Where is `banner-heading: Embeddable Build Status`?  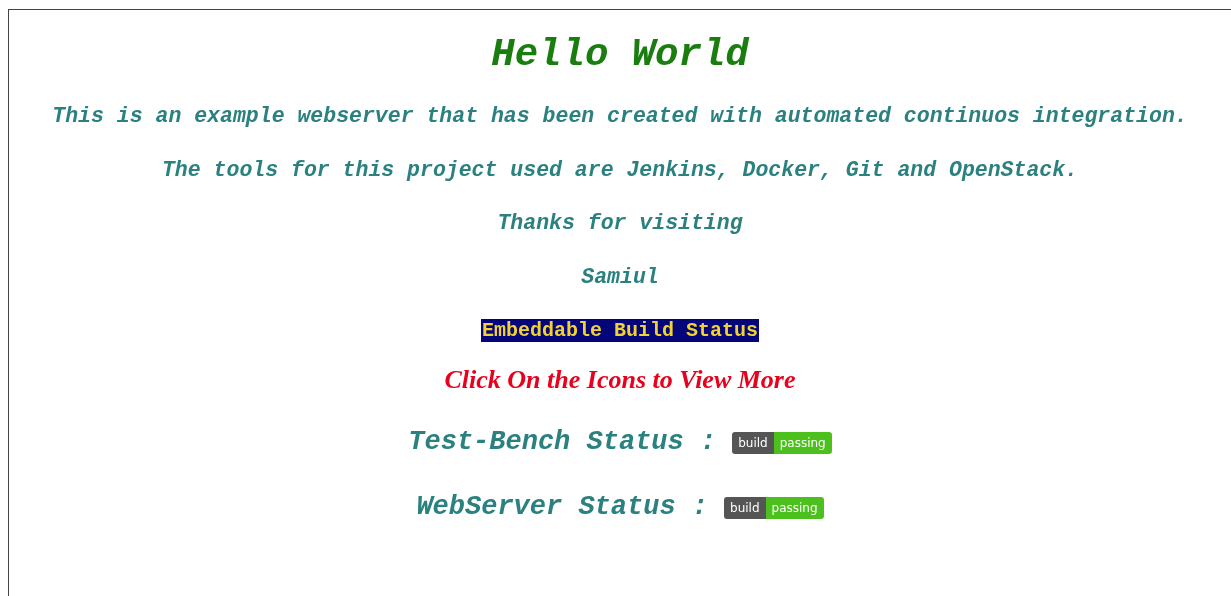
banner-heading: Embeddable Build Status is located at coordinates (619, 330).